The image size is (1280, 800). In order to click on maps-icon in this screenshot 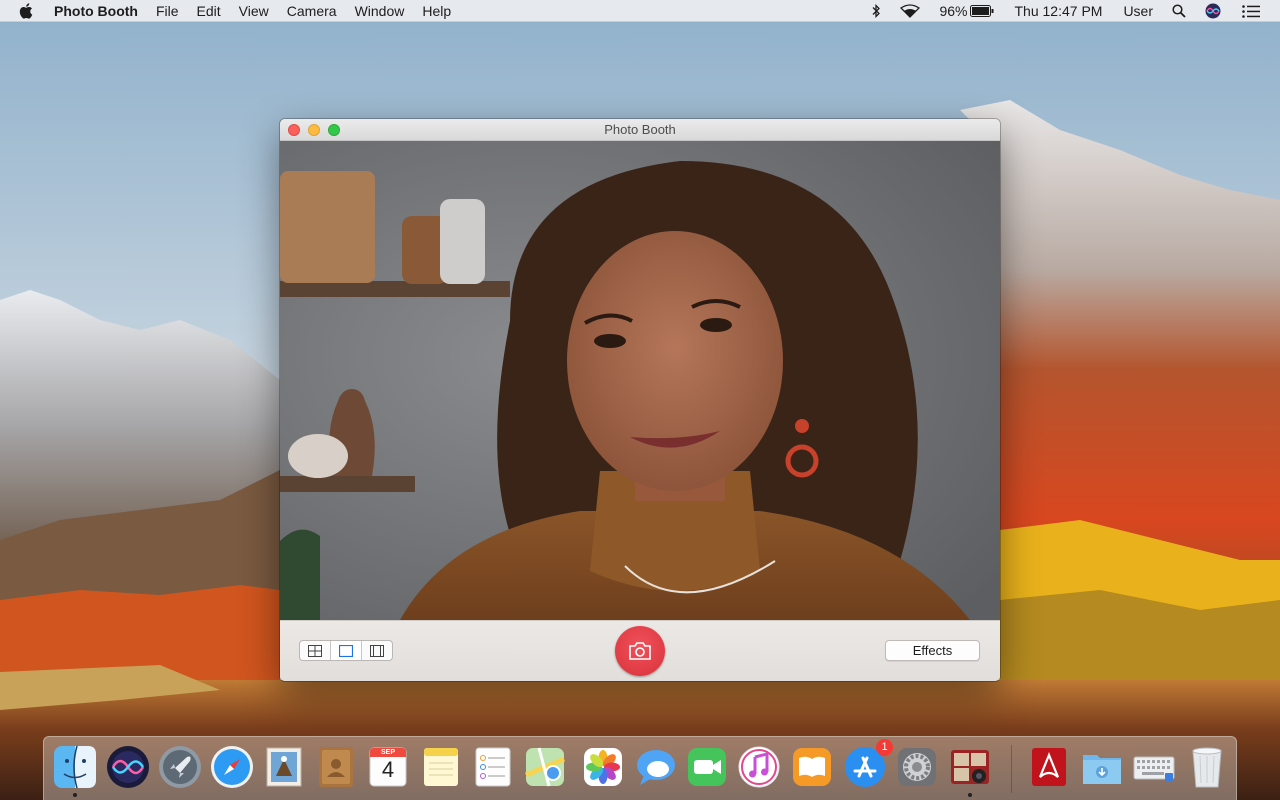, I will do `click(545, 767)`.